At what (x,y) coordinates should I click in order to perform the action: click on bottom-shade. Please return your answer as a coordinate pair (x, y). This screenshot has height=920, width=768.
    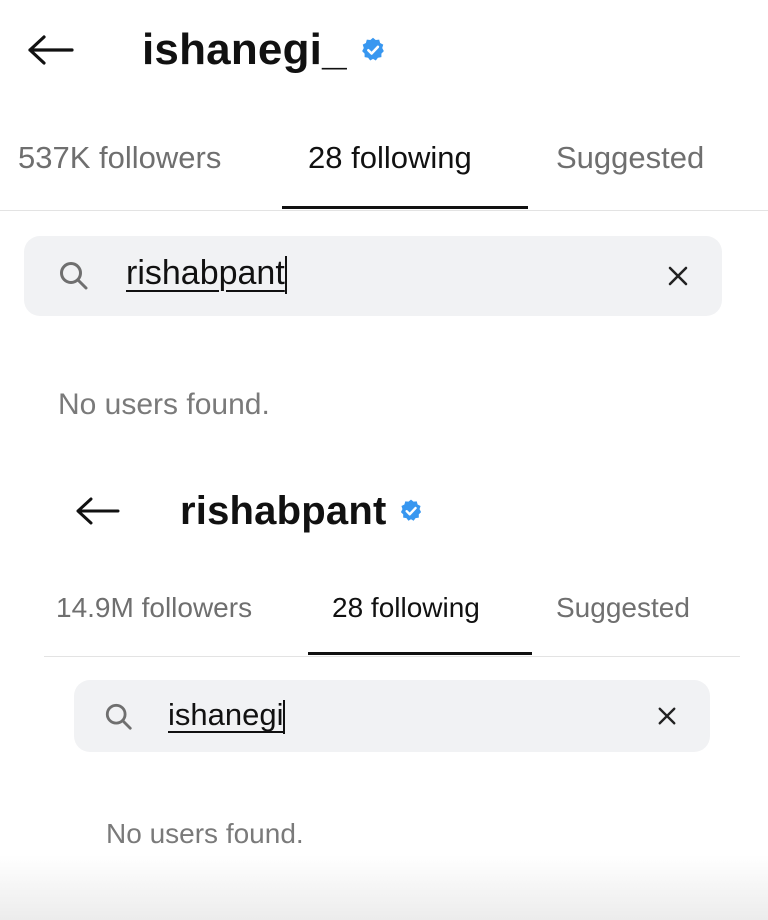
    Looking at the image, I should click on (384, 887).